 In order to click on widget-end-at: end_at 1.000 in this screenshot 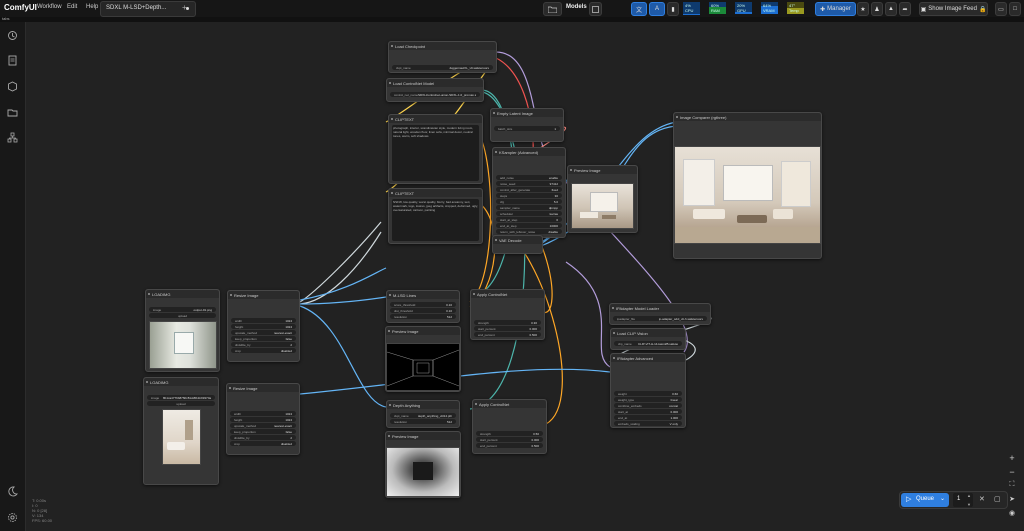, I will do `click(648, 417)`.